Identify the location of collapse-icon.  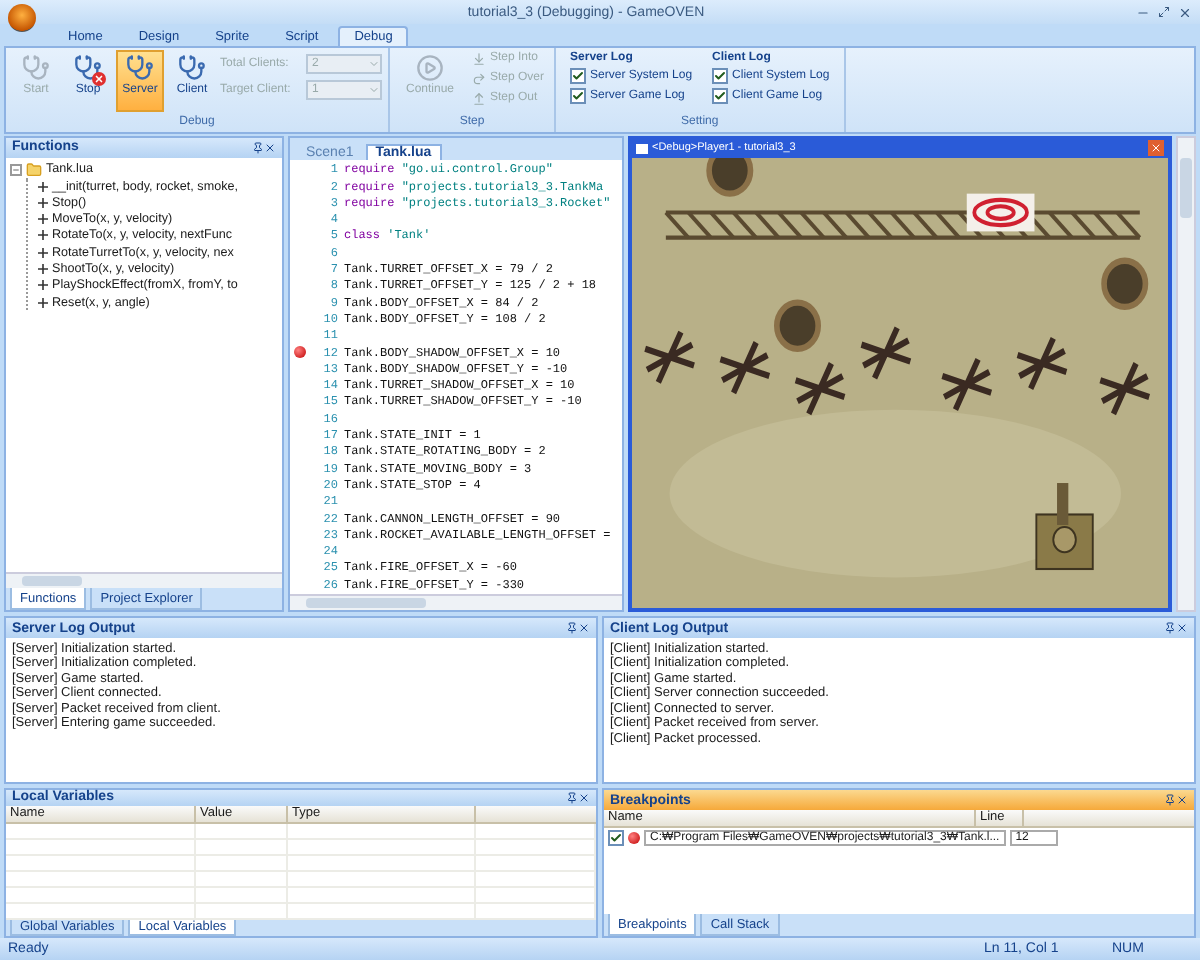
(16, 169).